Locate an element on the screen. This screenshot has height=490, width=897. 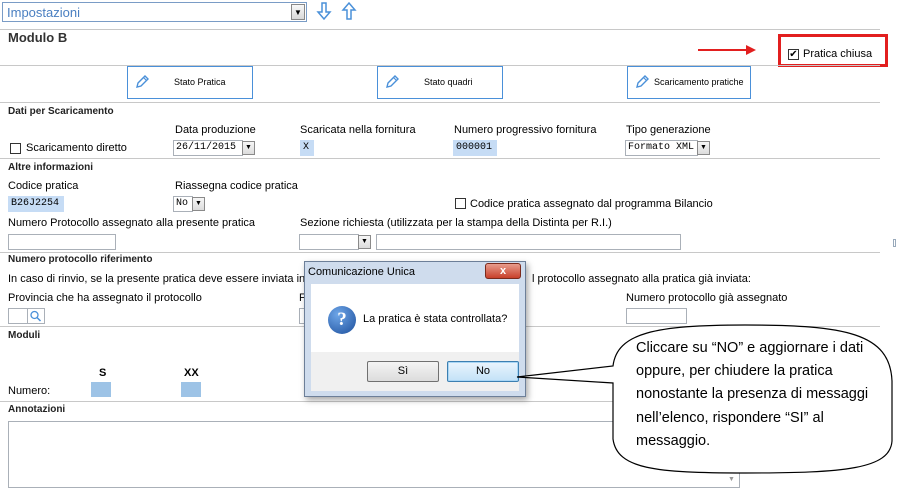
numero-protocollo-field is located at coordinates (62, 242).